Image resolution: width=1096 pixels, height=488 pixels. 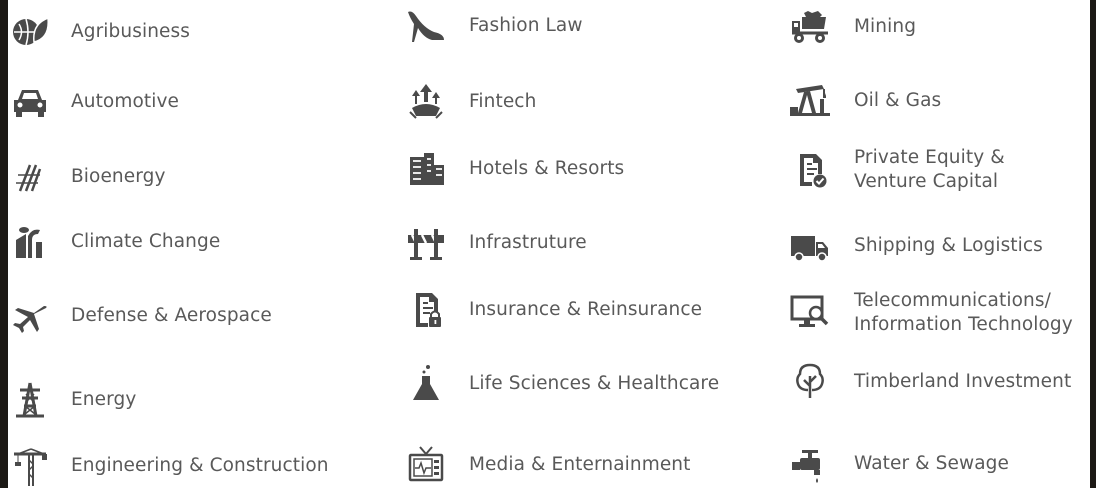 What do you see at coordinates (118, 176) in the screenshot?
I see `industry-label: Bioenergy` at bounding box center [118, 176].